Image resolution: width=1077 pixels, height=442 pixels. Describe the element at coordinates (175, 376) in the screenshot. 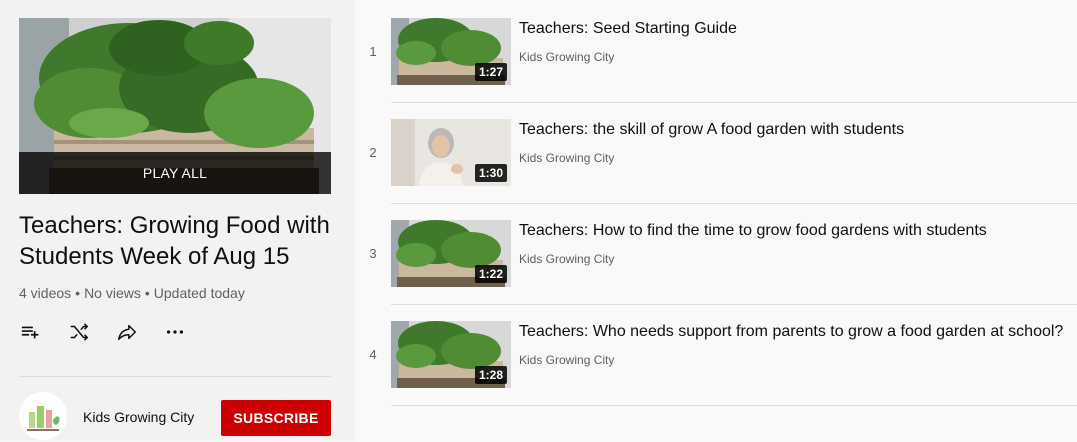

I see `sidebar-divider` at that location.